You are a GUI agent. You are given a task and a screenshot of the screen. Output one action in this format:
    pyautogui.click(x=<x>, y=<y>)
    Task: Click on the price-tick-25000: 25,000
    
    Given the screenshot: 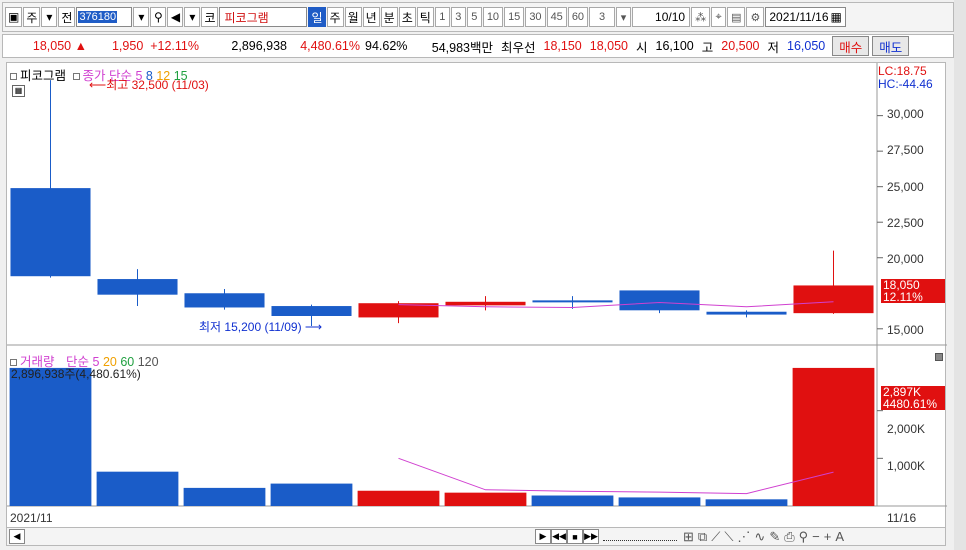 What is the action you would take?
    pyautogui.click(x=905, y=187)
    